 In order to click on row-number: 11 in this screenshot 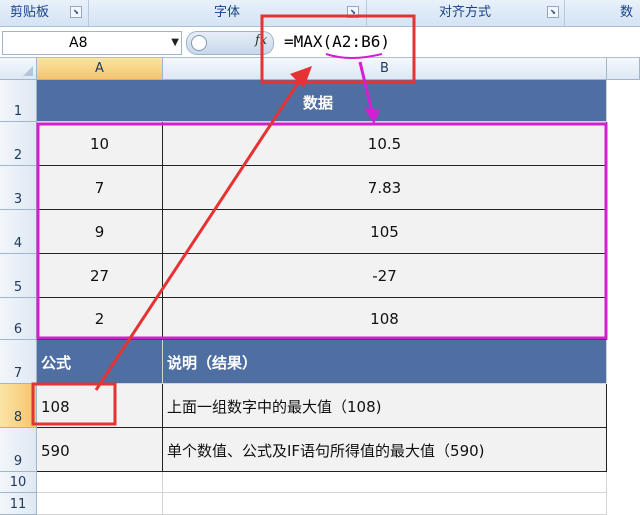, I will do `click(18, 504)`.